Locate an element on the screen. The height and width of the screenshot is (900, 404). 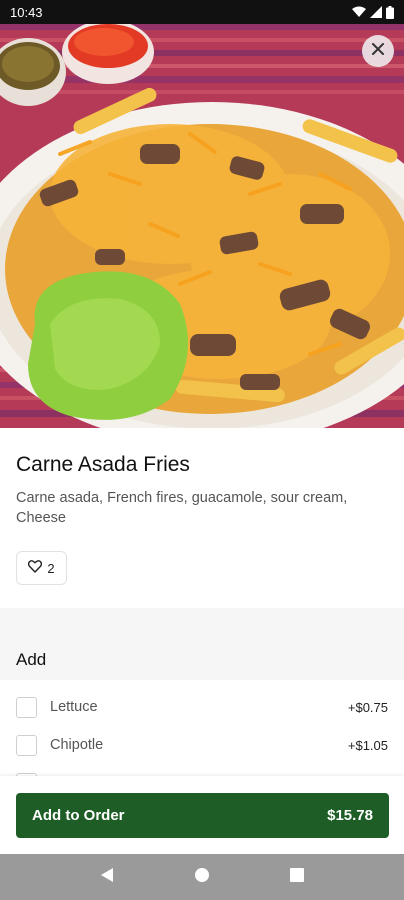
back-button is located at coordinates (107, 877).